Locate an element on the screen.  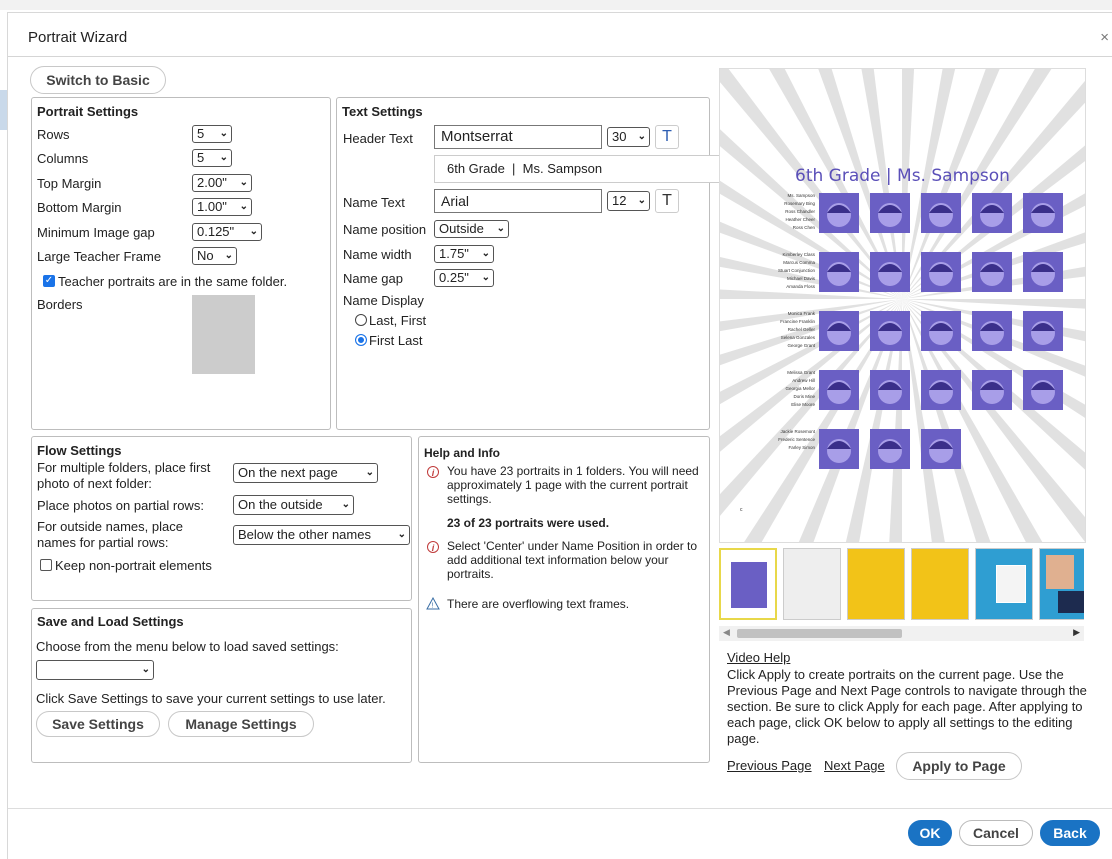
rows-select: 5 ⌄ is located at coordinates (212, 134).